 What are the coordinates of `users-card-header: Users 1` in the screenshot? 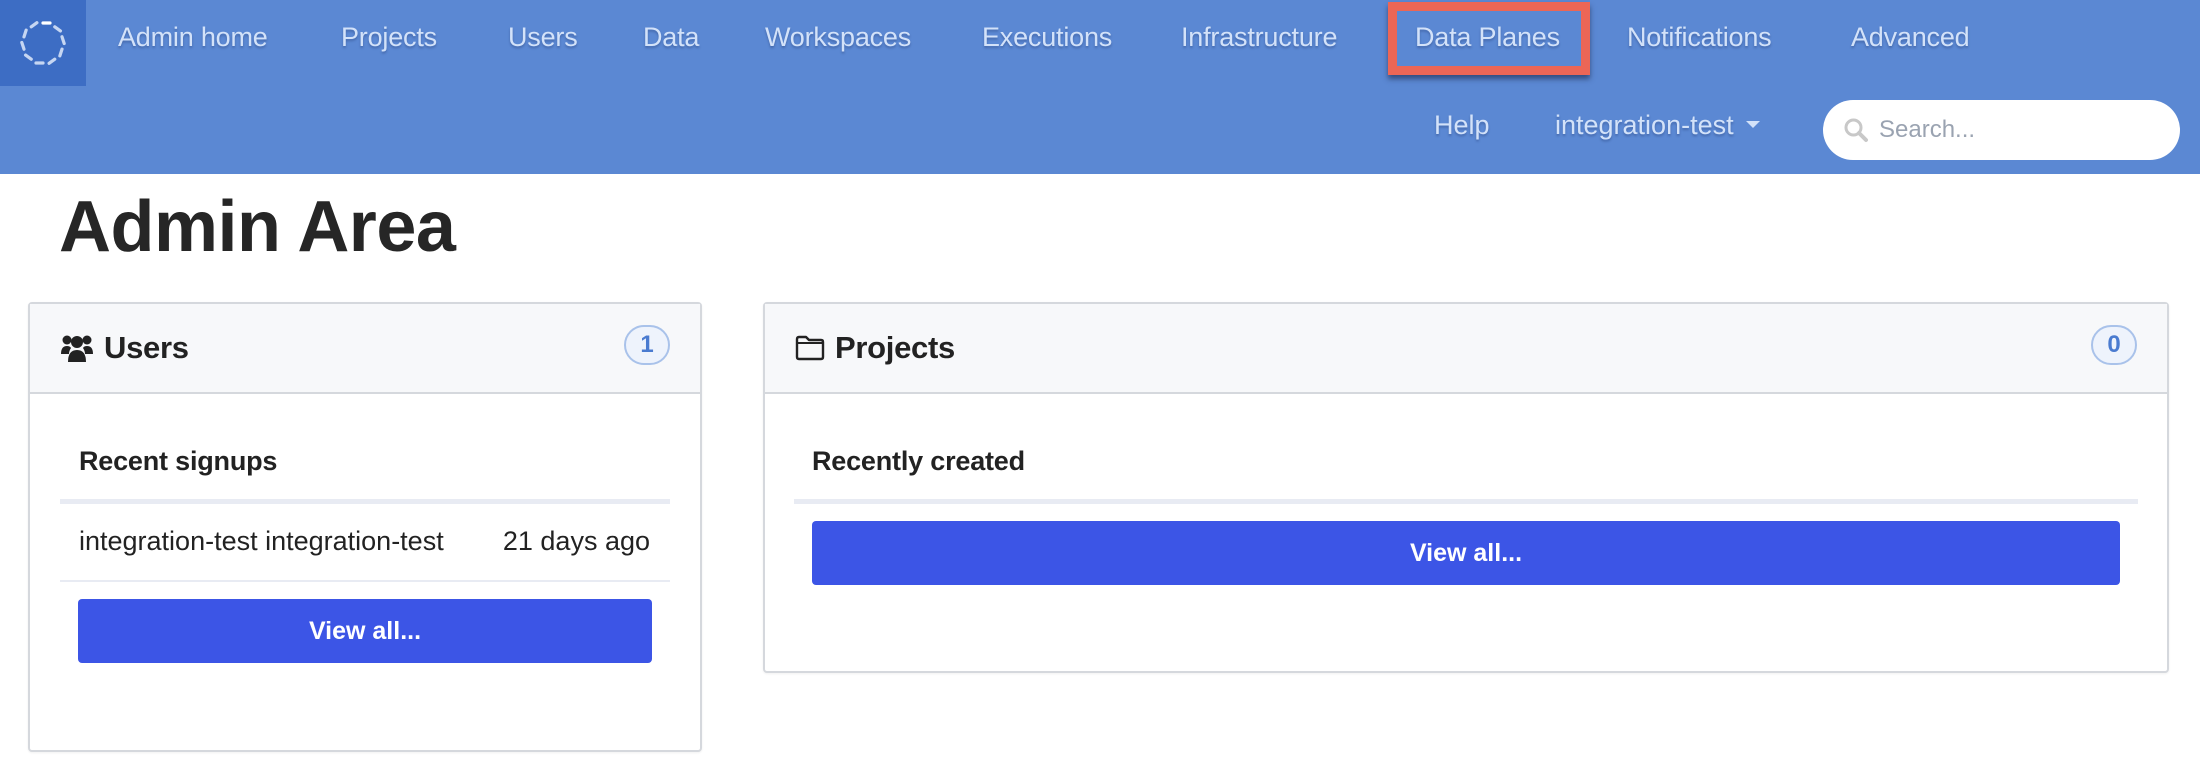 It's located at (365, 349).